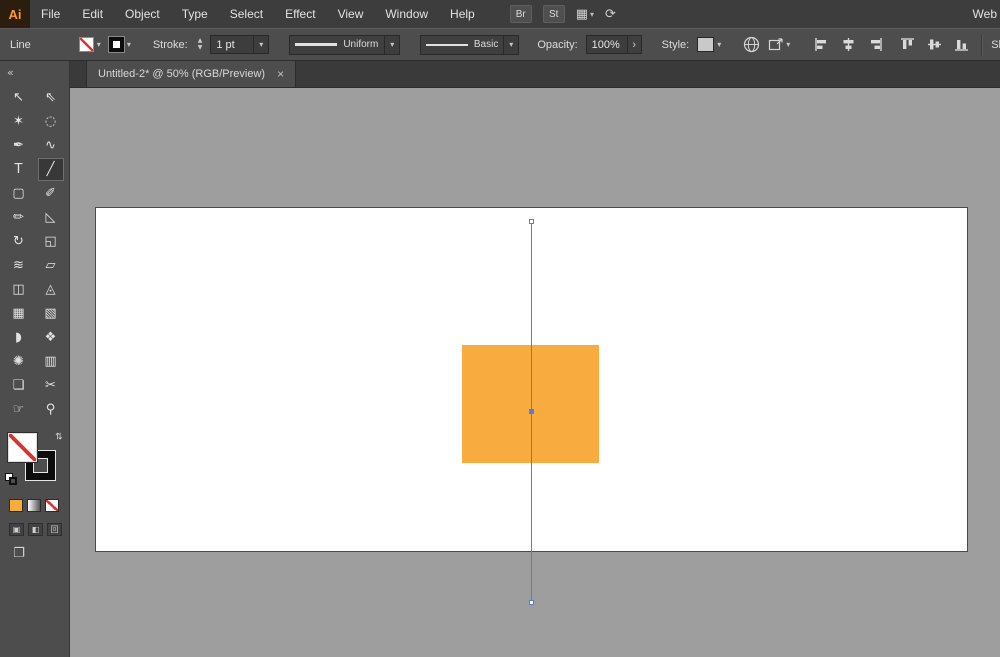 The image size is (1000, 657). What do you see at coordinates (52, 505) in the screenshot?
I see `none-button` at bounding box center [52, 505].